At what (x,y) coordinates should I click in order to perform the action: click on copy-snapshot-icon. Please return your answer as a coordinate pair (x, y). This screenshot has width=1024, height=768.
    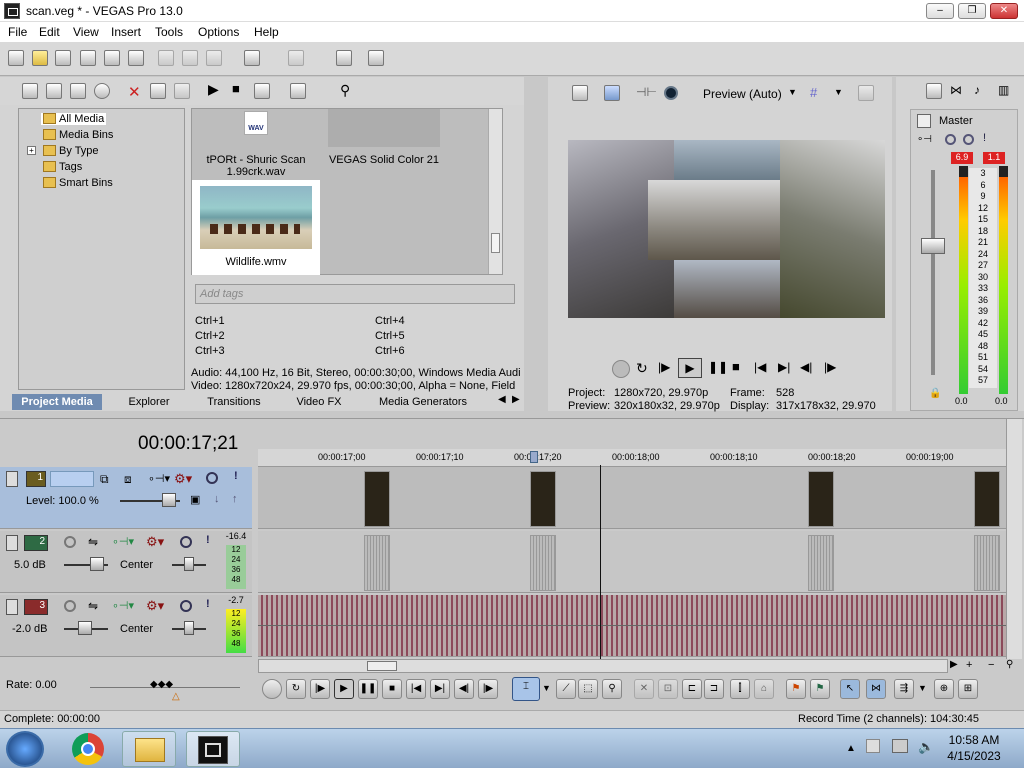
    Looking at the image, I should click on (866, 93).